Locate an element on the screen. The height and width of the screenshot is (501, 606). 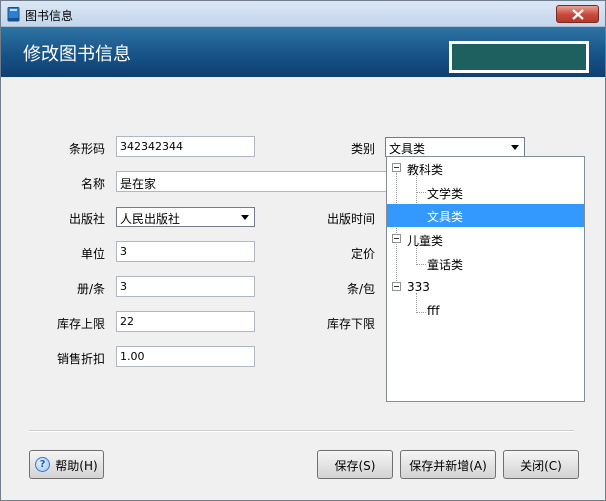
barcode-field: 342342344 is located at coordinates (185, 146).